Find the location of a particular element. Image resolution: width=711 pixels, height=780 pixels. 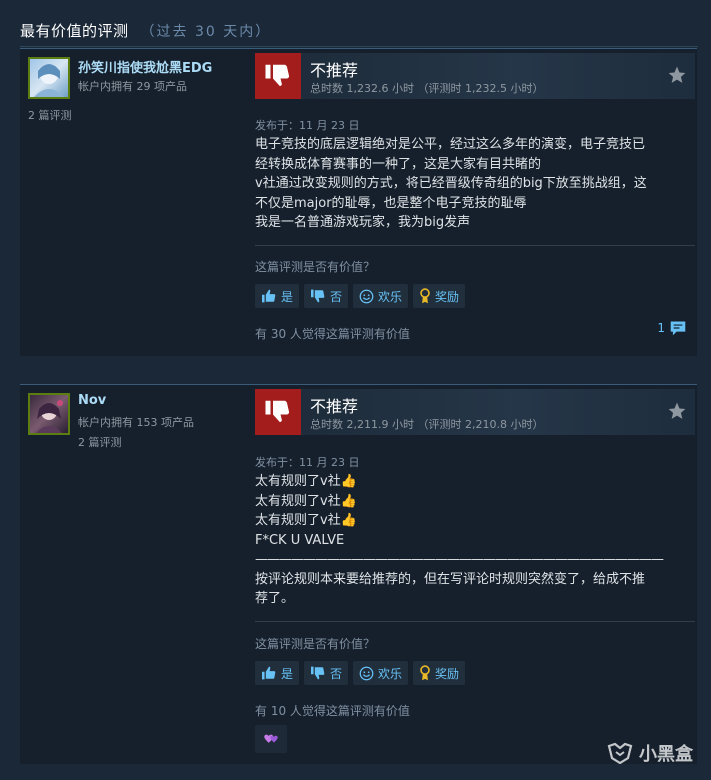

comments-link: 1 is located at coordinates (672, 328).